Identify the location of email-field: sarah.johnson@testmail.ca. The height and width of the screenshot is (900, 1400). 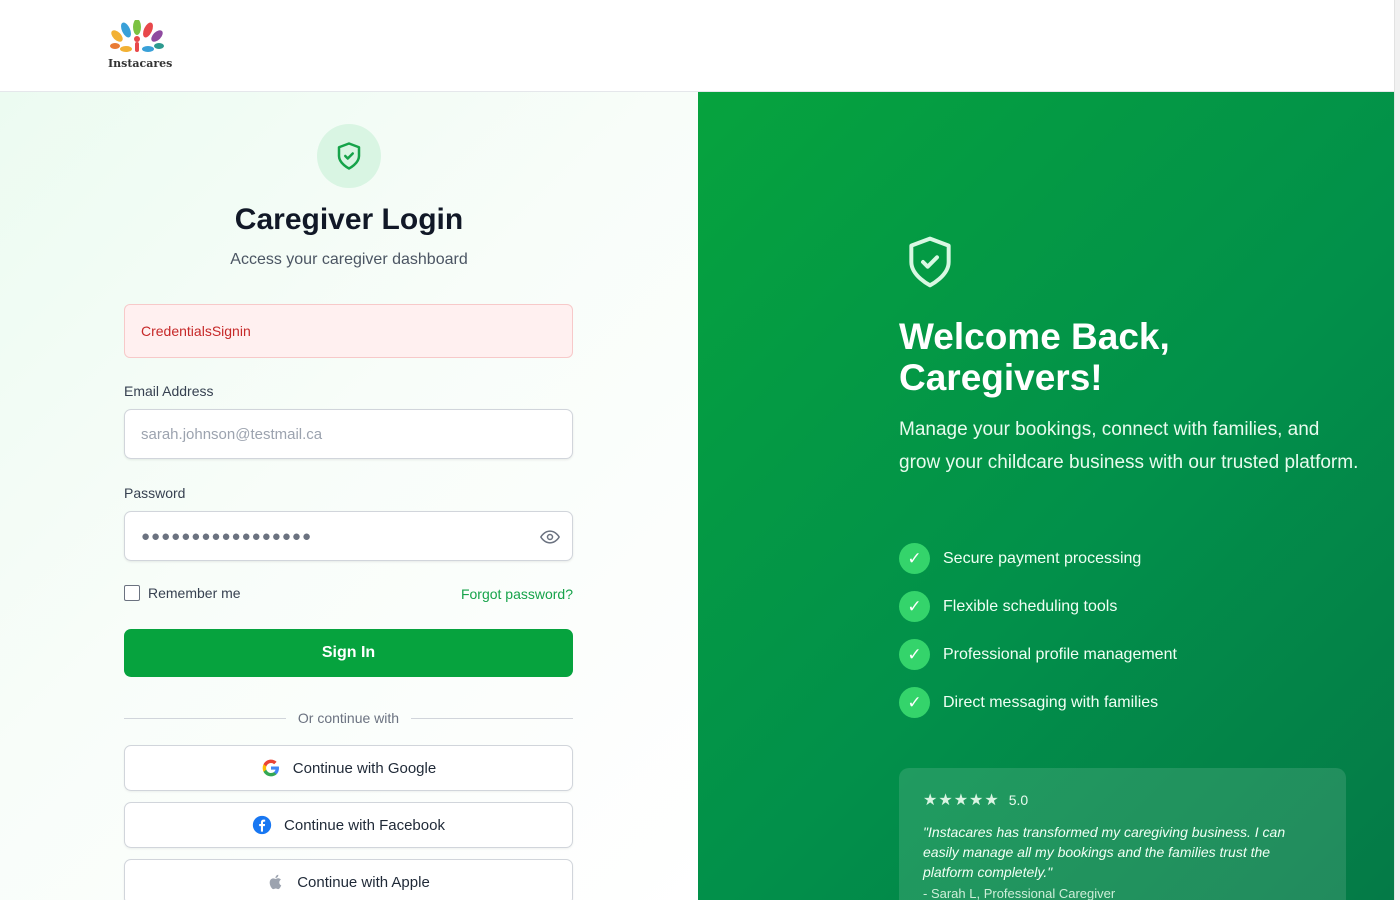
(348, 434).